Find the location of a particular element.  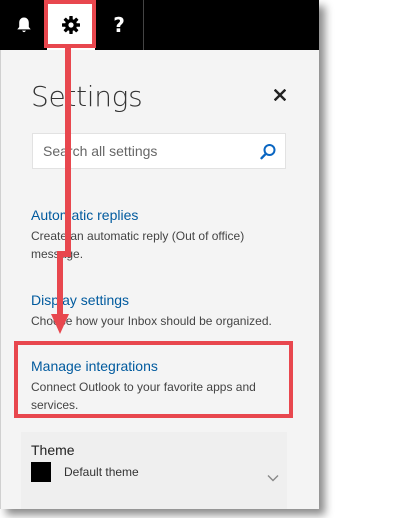

close-icon is located at coordinates (280, 95).